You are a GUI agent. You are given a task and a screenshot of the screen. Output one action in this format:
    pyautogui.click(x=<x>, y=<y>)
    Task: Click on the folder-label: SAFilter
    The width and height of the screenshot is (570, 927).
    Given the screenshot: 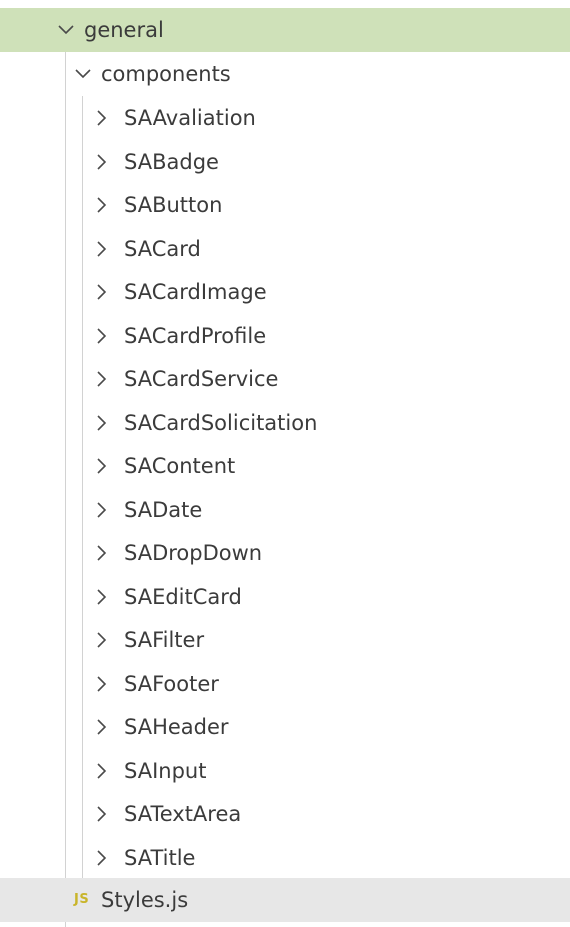 What is the action you would take?
    pyautogui.click(x=164, y=640)
    